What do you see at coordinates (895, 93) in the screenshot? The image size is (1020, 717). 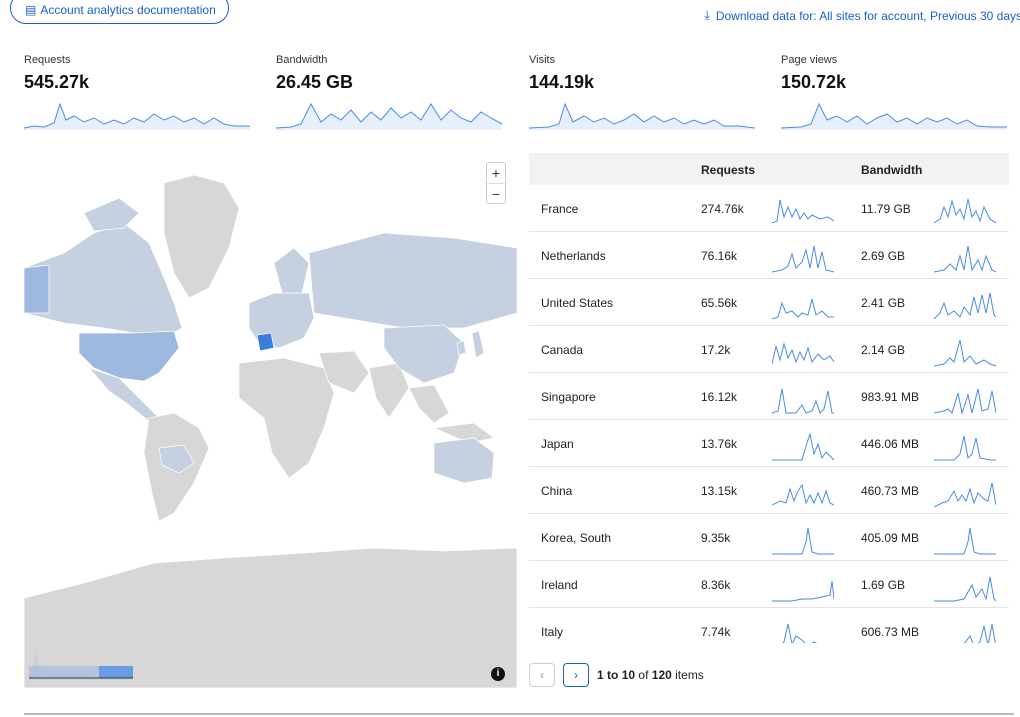 I see `stat-page-views: Page views 150.72k` at bounding box center [895, 93].